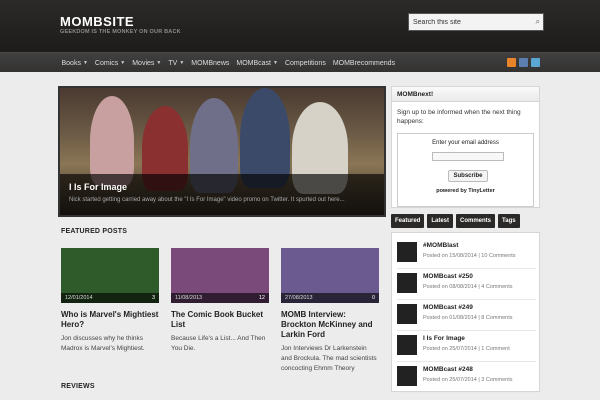 This screenshot has height=400, width=600. I want to click on post-date: 12/01/2014, so click(79, 298).